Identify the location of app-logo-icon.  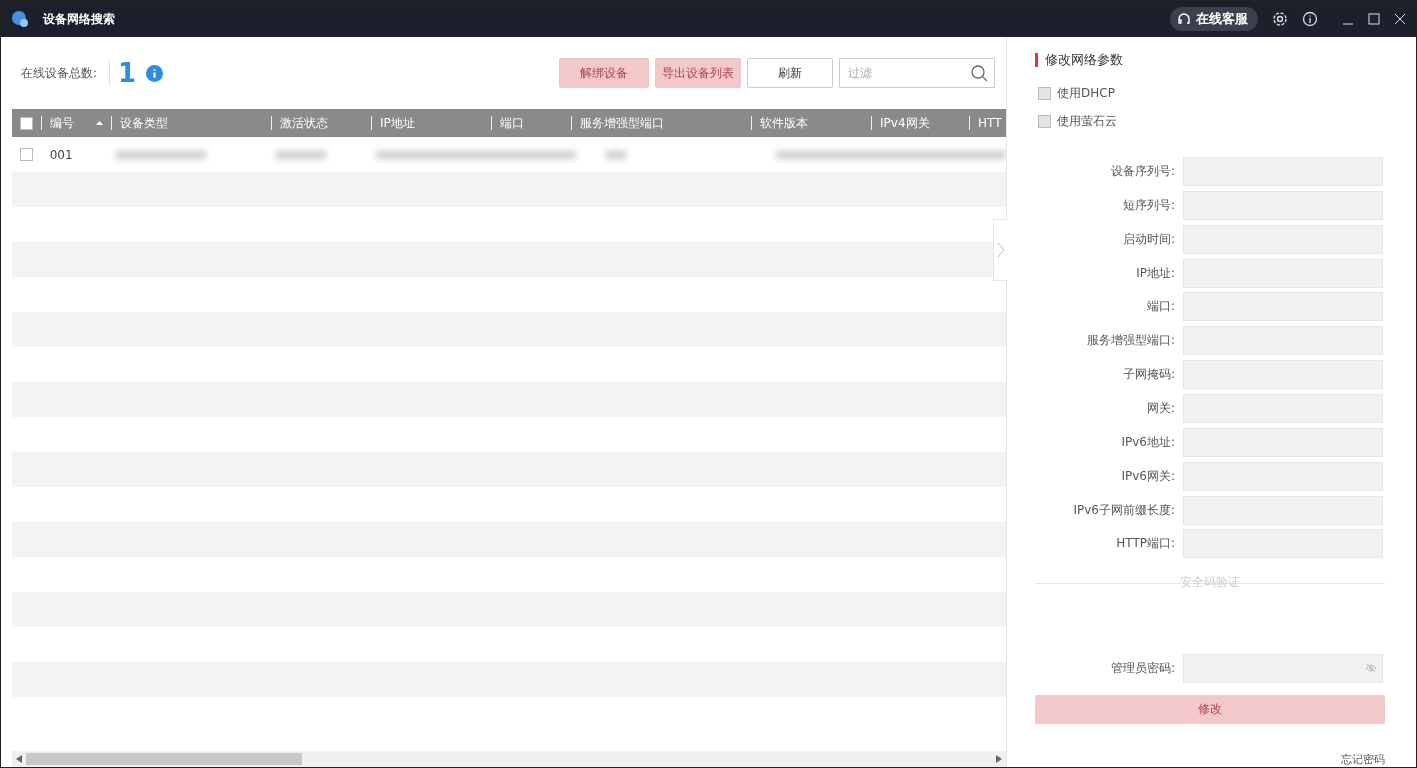
(20, 19).